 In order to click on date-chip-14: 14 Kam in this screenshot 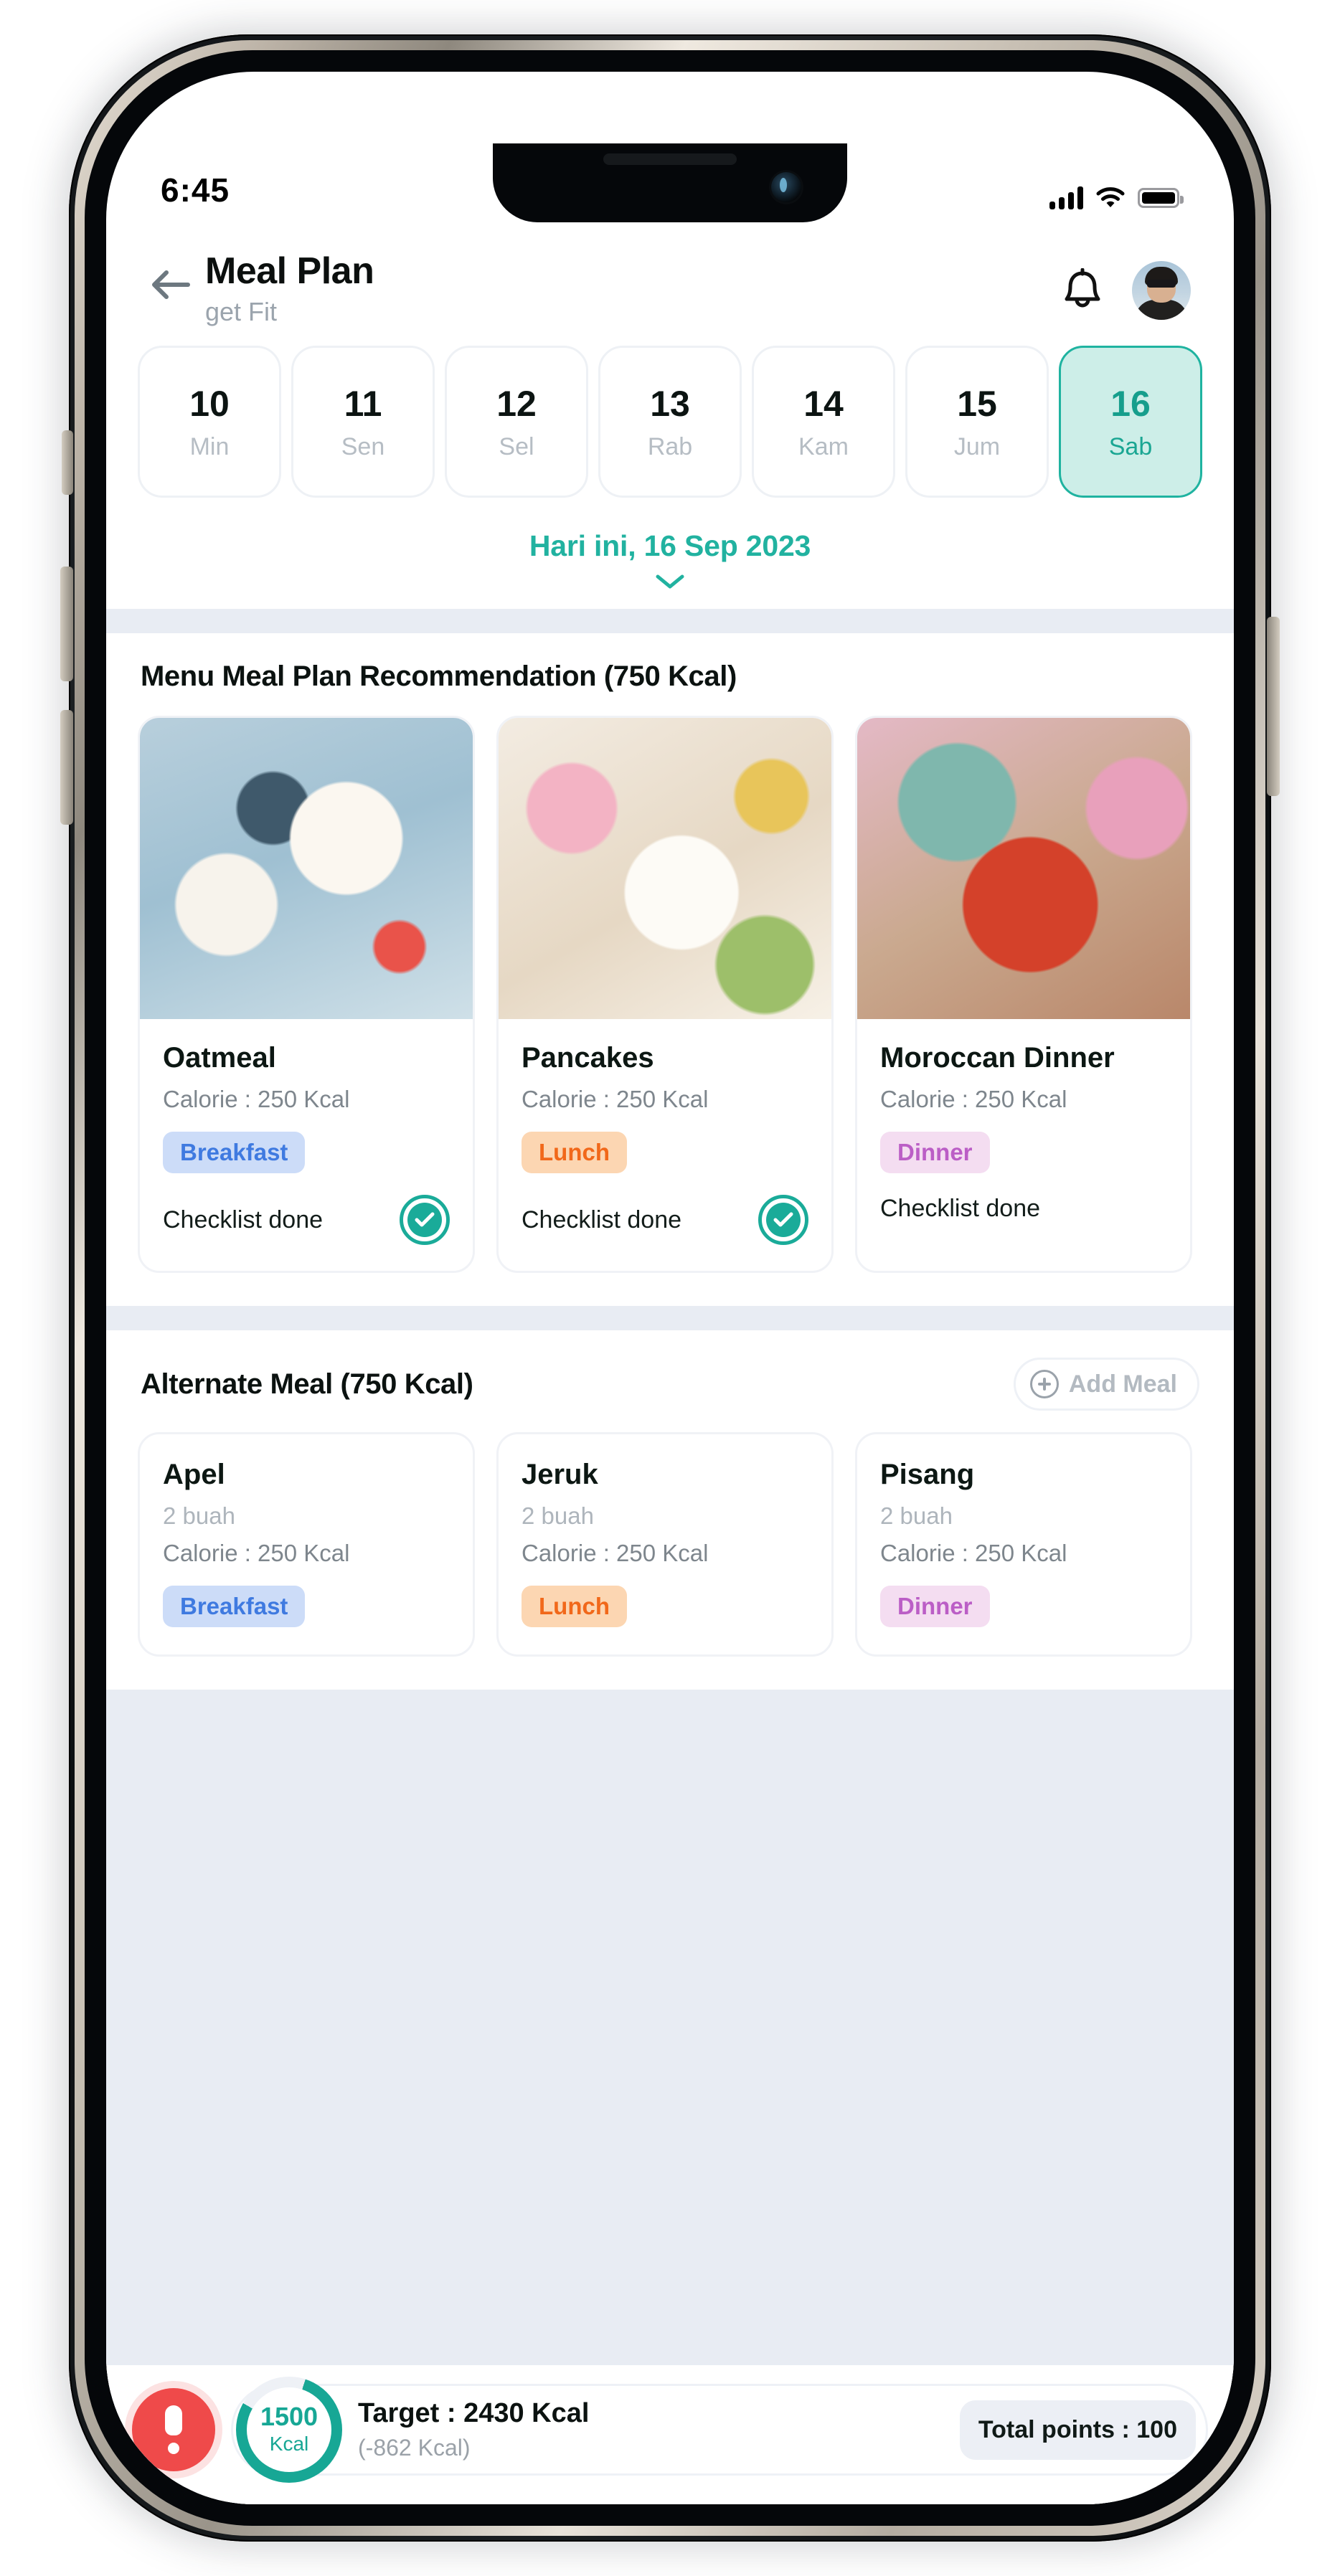, I will do `click(823, 422)`.